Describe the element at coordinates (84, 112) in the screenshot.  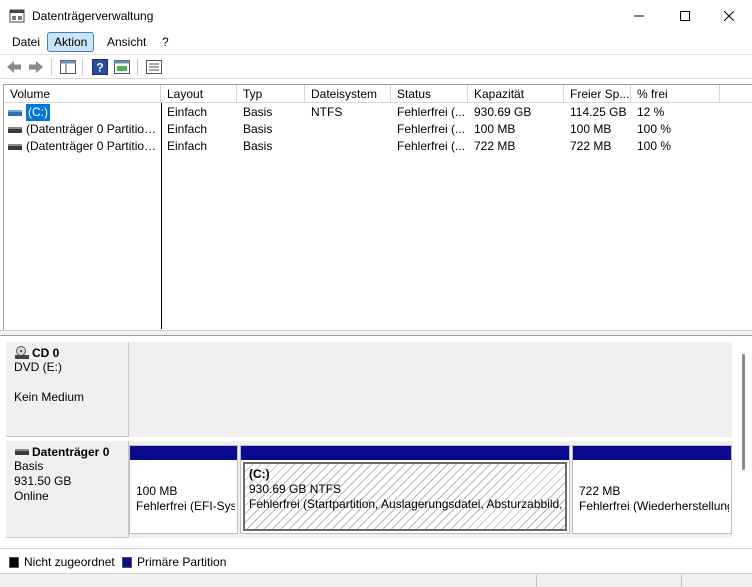
I see `volume-cell: (C:)` at that location.